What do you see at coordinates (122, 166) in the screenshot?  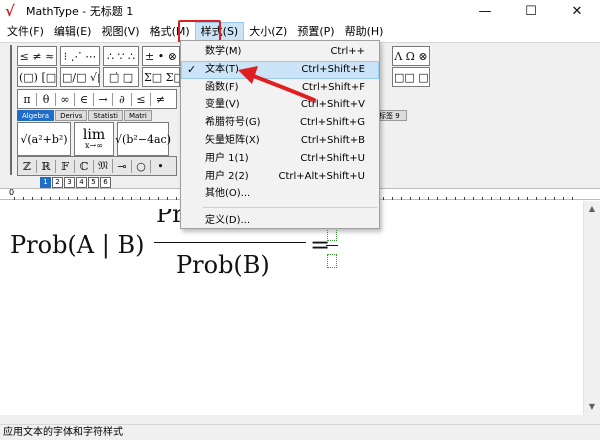 I see `map-arrow-symbol-button: ⊸` at bounding box center [122, 166].